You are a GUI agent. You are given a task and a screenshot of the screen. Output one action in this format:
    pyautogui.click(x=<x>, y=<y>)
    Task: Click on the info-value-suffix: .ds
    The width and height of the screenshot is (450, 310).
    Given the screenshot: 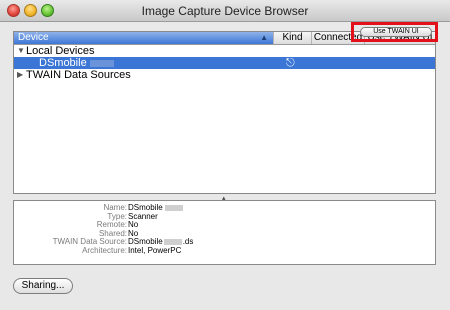 What is the action you would take?
    pyautogui.click(x=188, y=241)
    